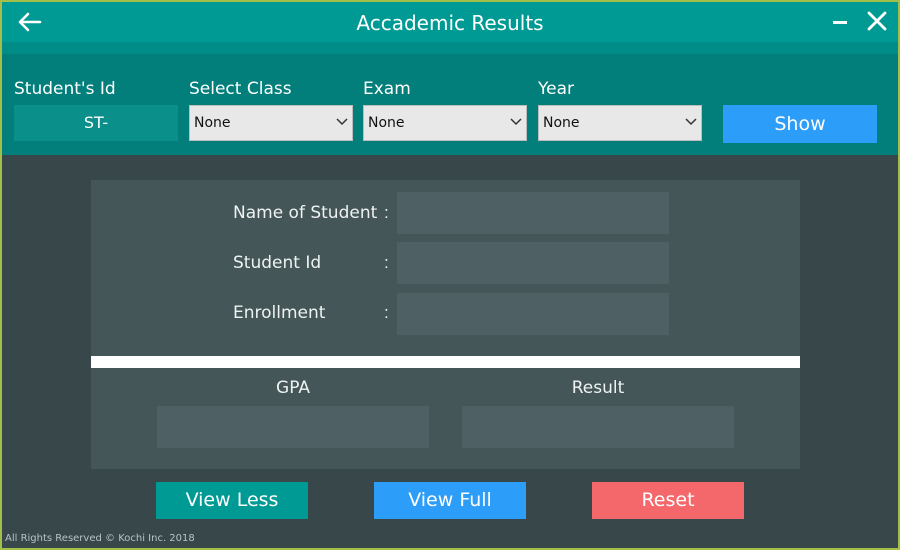 Image resolution: width=900 pixels, height=550 pixels. I want to click on exam-dropdown: None, so click(445, 123).